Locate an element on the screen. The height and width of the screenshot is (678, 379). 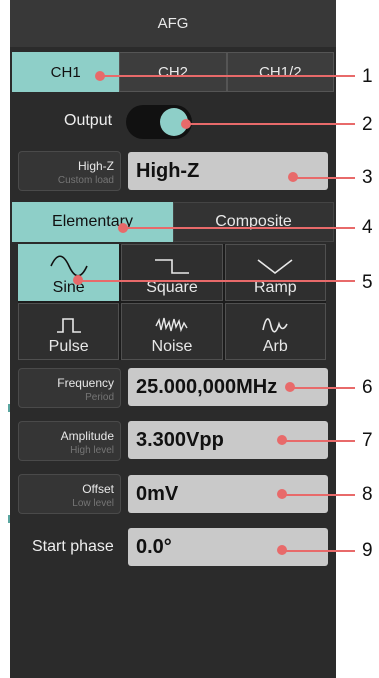
callout-number-8: 8 is located at coordinates (367, 494).